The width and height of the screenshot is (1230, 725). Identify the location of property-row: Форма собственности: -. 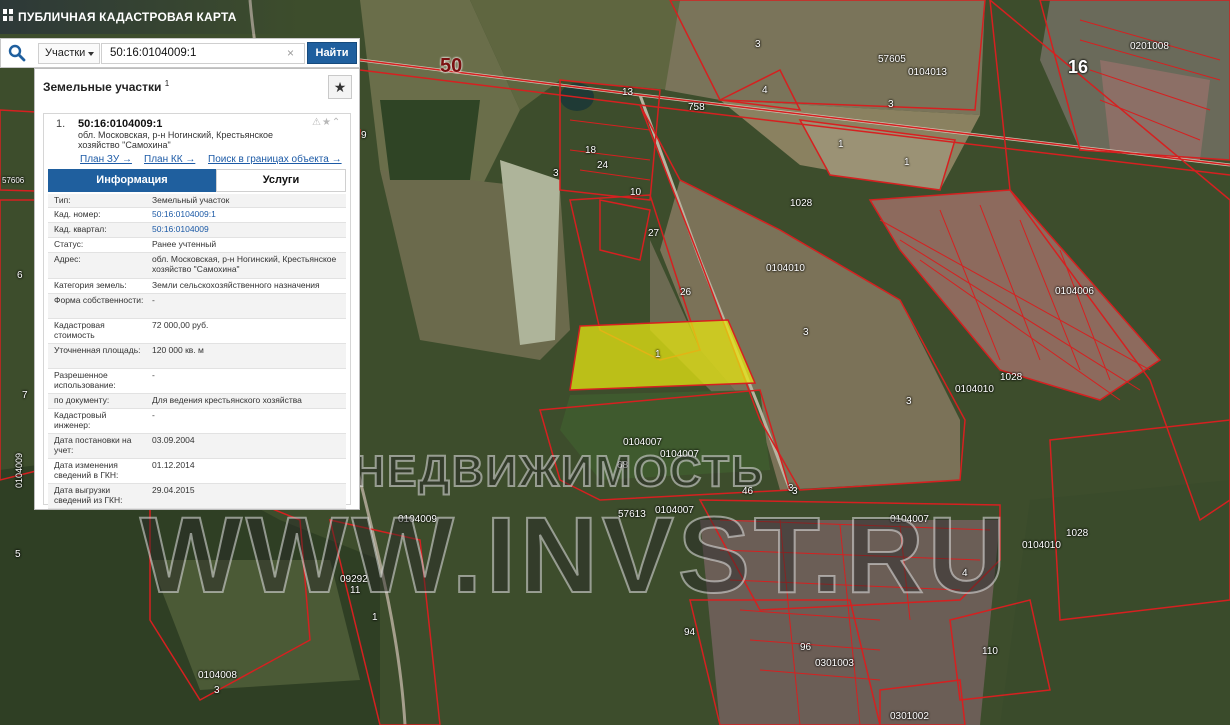
(197, 306).